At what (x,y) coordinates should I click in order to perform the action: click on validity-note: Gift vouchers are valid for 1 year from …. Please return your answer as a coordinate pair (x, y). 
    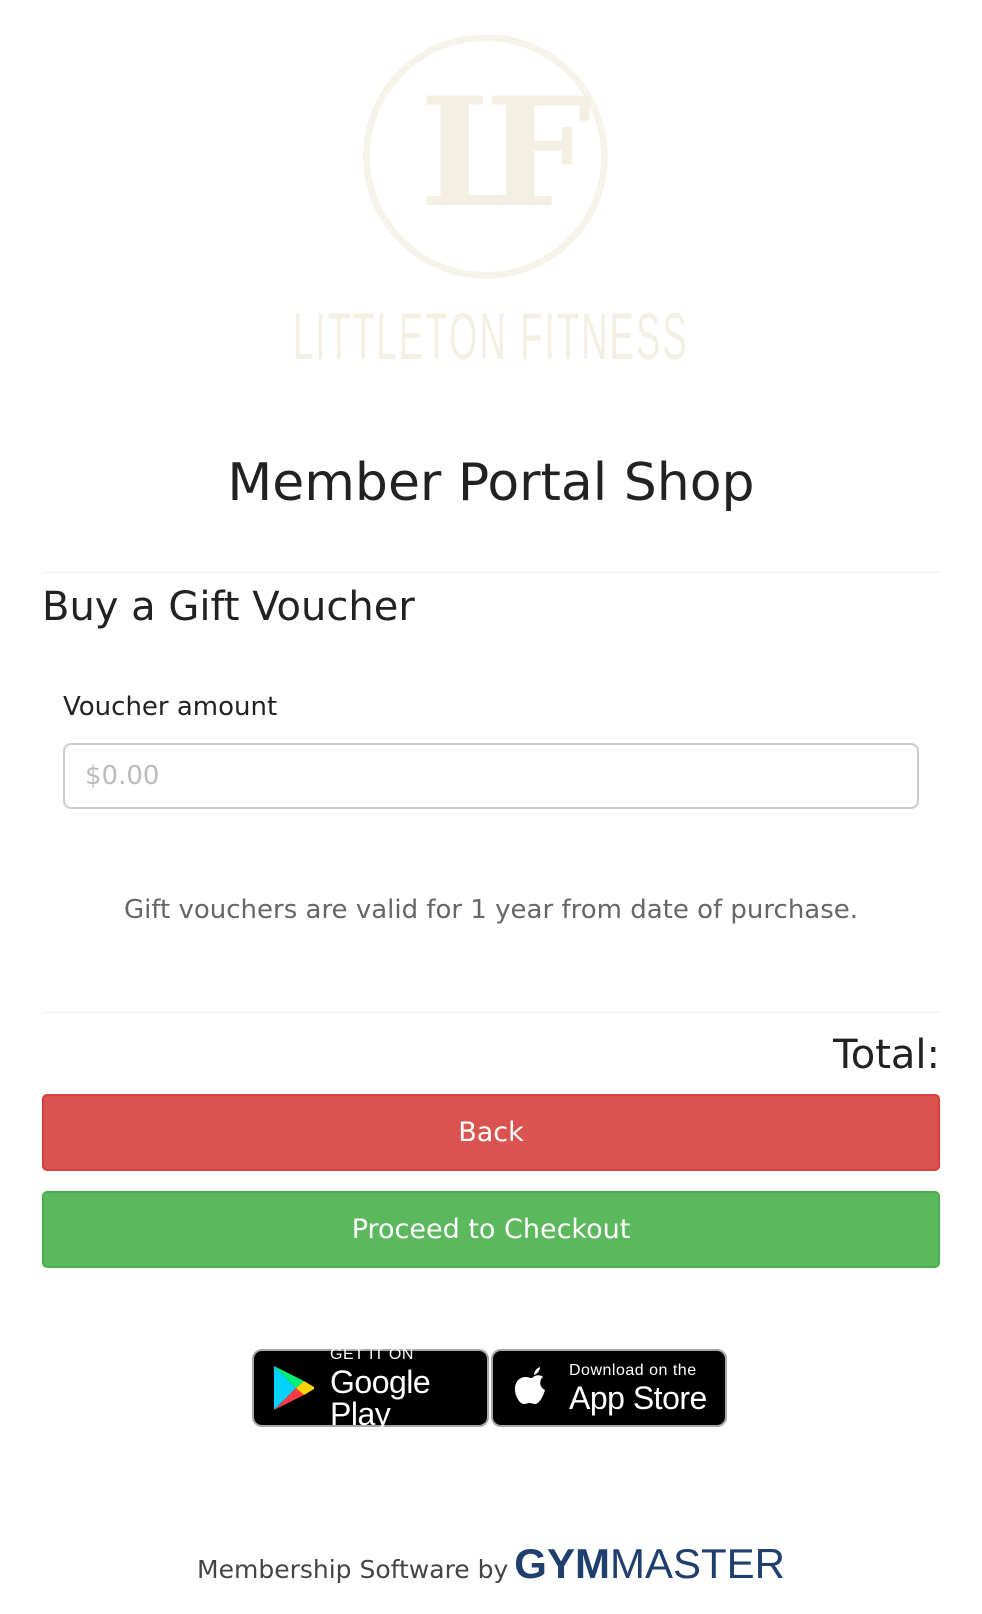
    Looking at the image, I should click on (491, 910).